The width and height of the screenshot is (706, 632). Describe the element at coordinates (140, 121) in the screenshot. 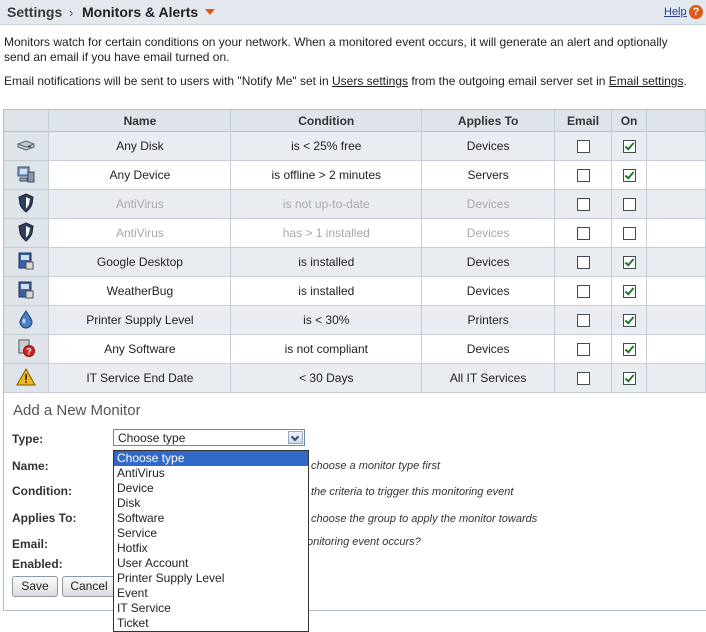

I see `column-header-1: Name` at that location.